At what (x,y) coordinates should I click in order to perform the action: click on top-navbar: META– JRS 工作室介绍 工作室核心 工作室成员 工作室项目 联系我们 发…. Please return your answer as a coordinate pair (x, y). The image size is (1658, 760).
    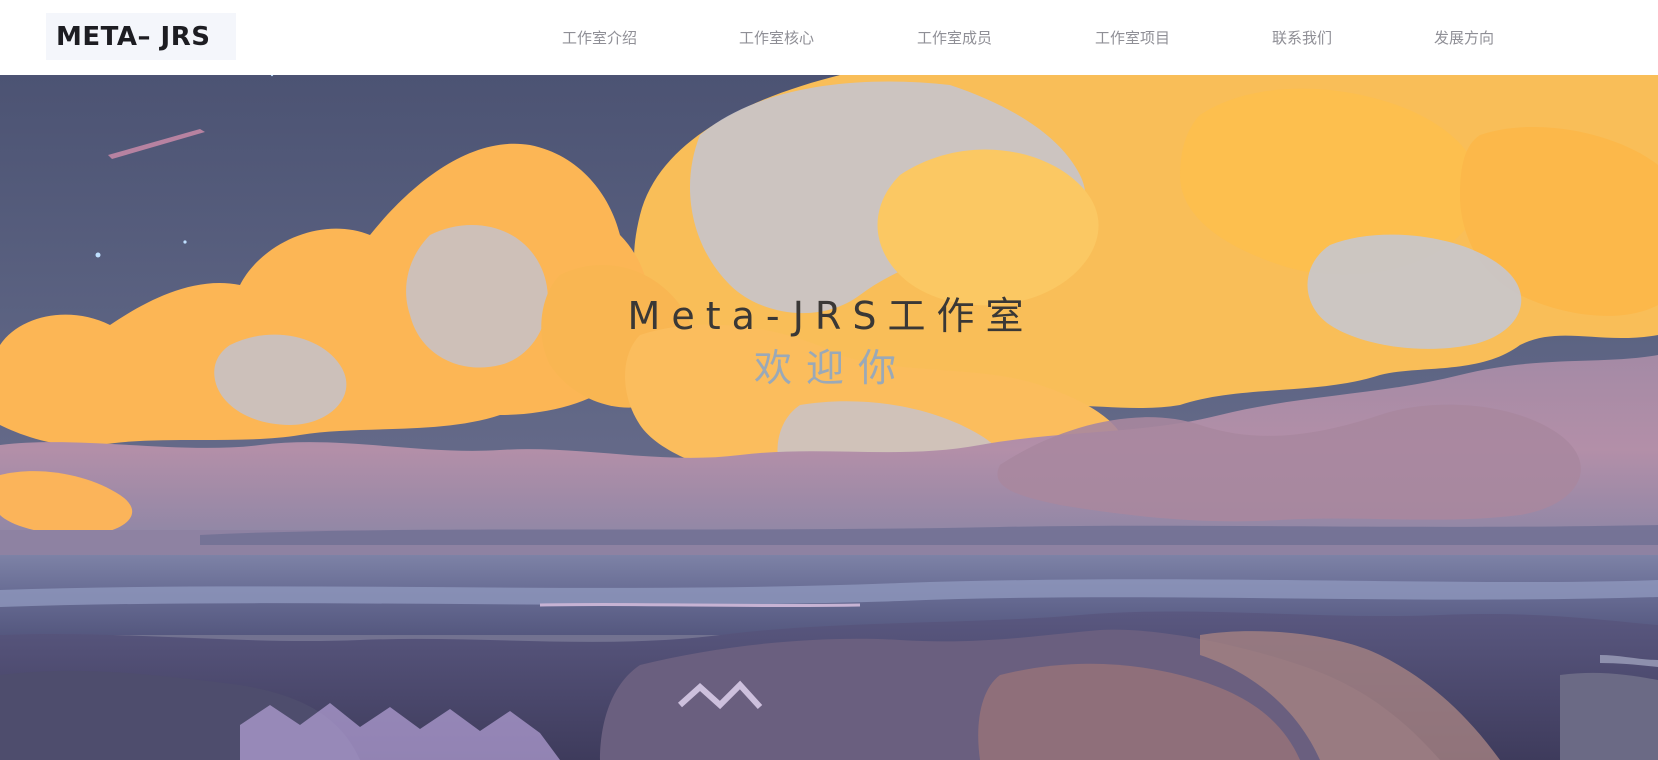
    Looking at the image, I should click on (829, 37).